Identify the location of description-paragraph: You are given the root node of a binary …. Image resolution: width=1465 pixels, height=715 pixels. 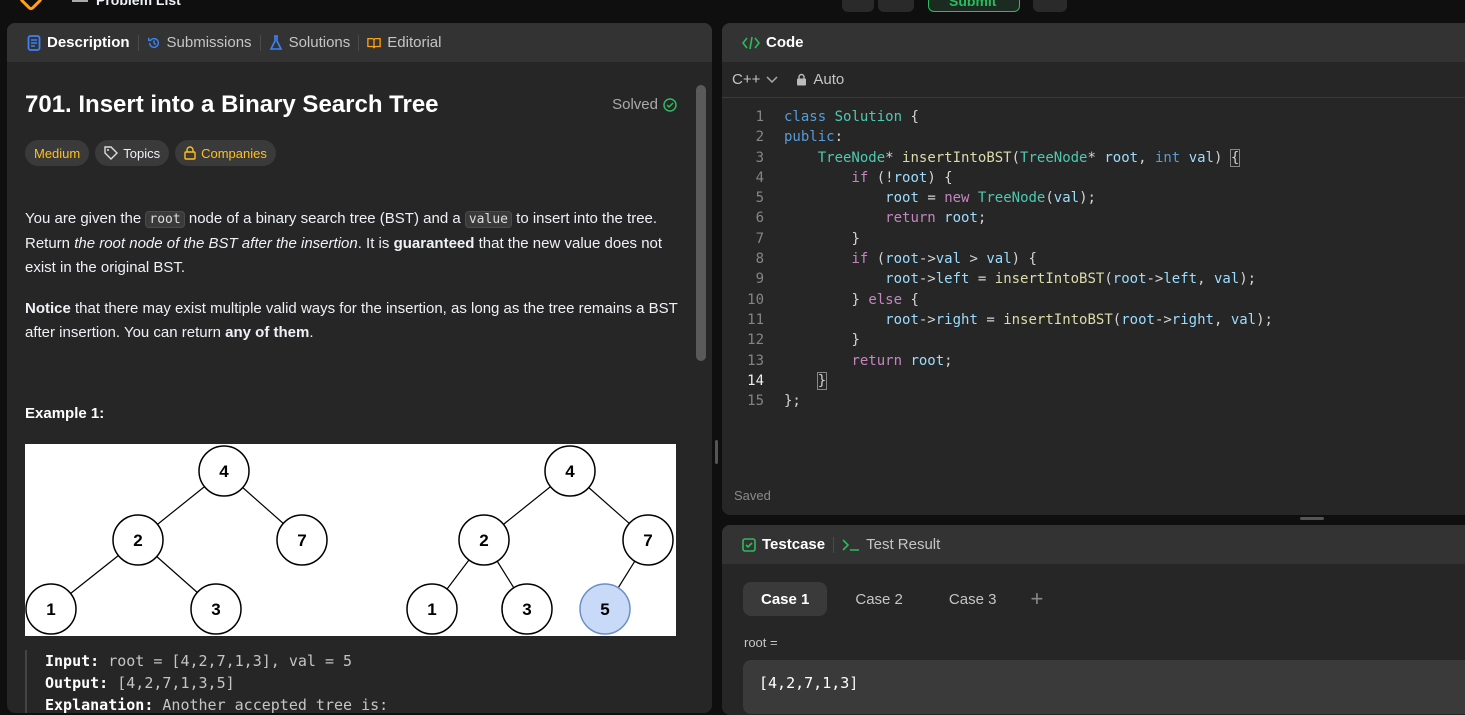
(344, 243).